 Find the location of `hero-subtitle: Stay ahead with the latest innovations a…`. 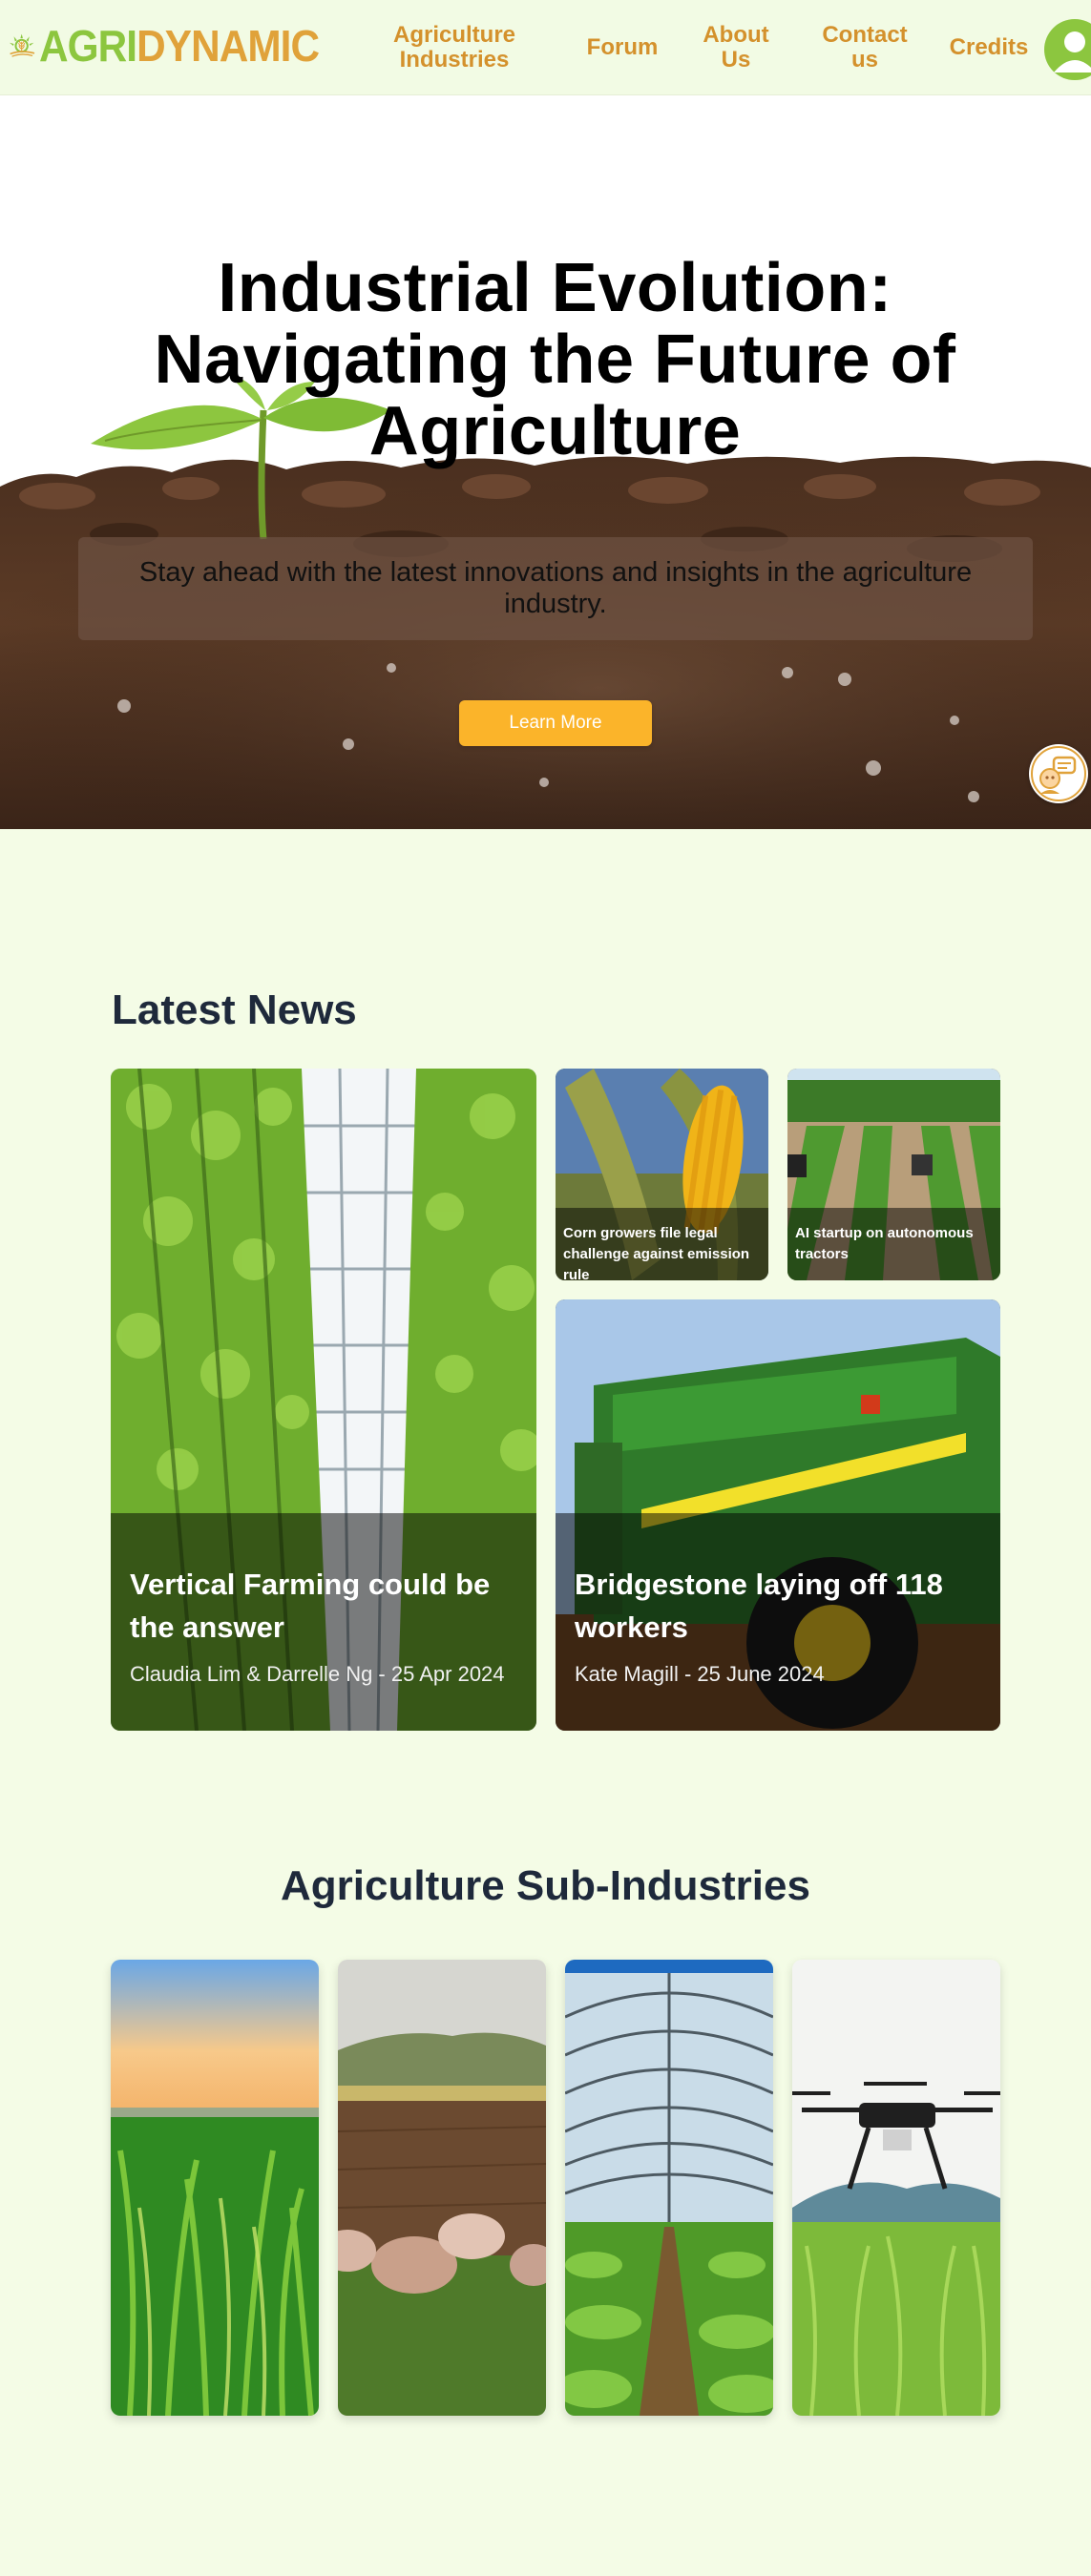

hero-subtitle: Stay ahead with the latest innovations a… is located at coordinates (555, 588).